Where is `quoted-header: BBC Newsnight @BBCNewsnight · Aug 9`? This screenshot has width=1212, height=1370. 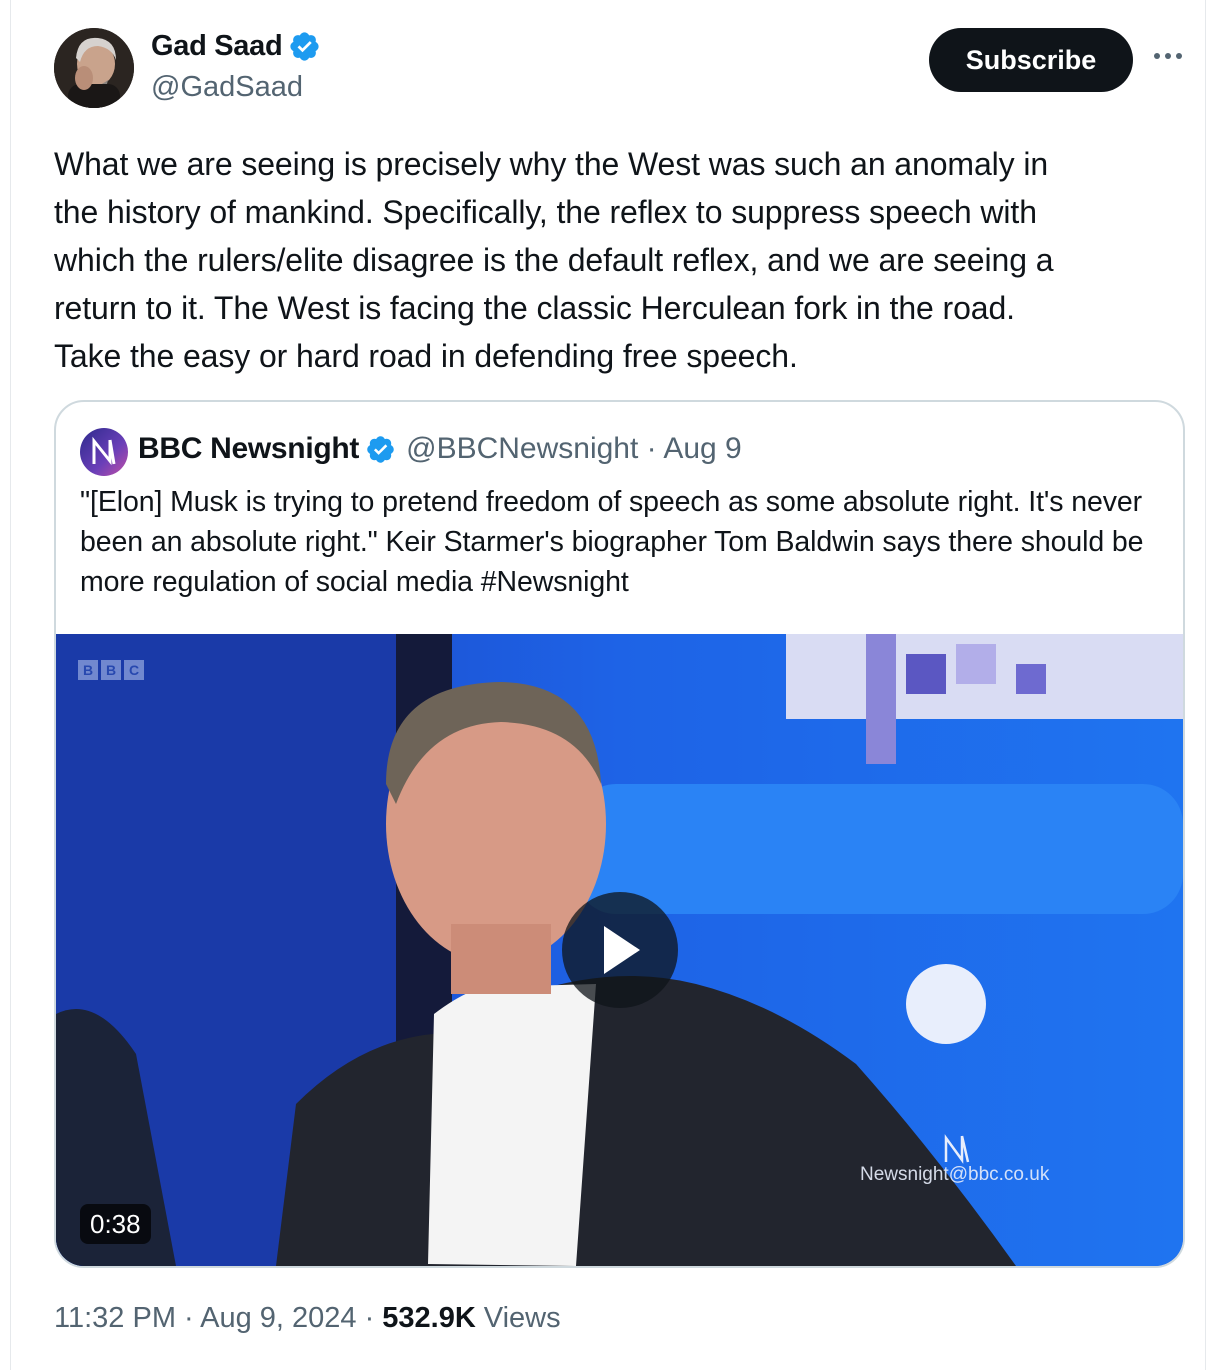 quoted-header: BBC Newsnight @BBCNewsnight · Aug 9 is located at coordinates (440, 449).